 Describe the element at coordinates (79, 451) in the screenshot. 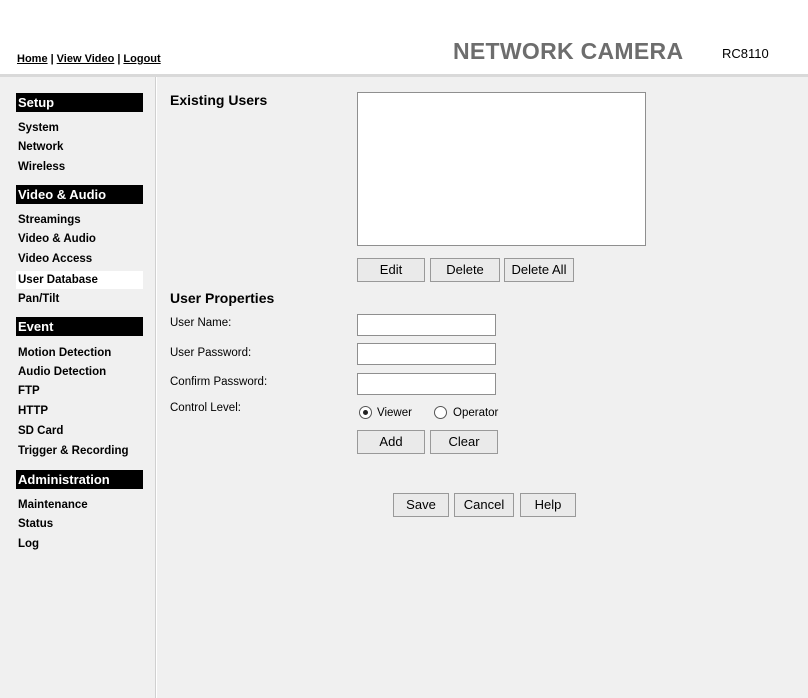

I see `sidebar-item-trigger-recording: Trigger & Recording` at that location.